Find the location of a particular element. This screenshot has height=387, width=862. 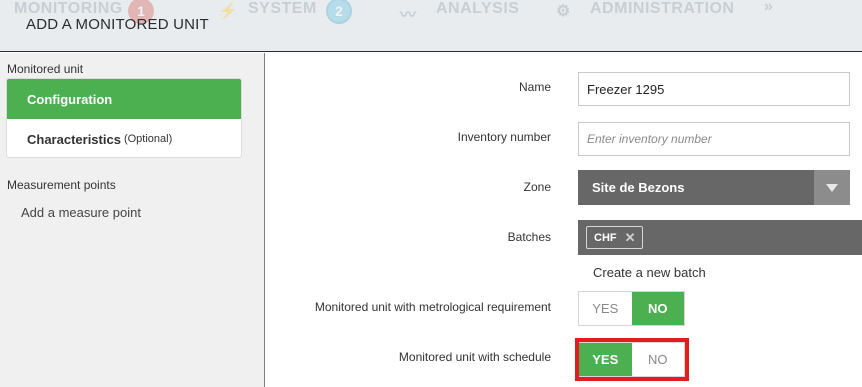

system-badge: 2 is located at coordinates (339, 12).